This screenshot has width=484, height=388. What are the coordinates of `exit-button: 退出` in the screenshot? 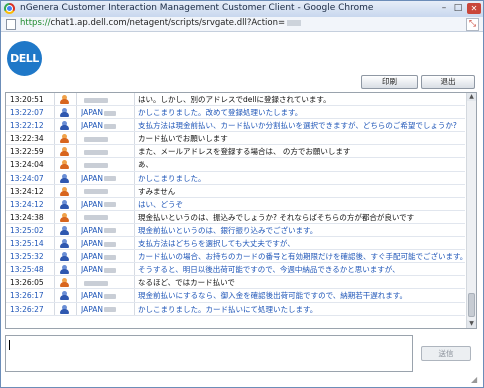 It's located at (448, 82).